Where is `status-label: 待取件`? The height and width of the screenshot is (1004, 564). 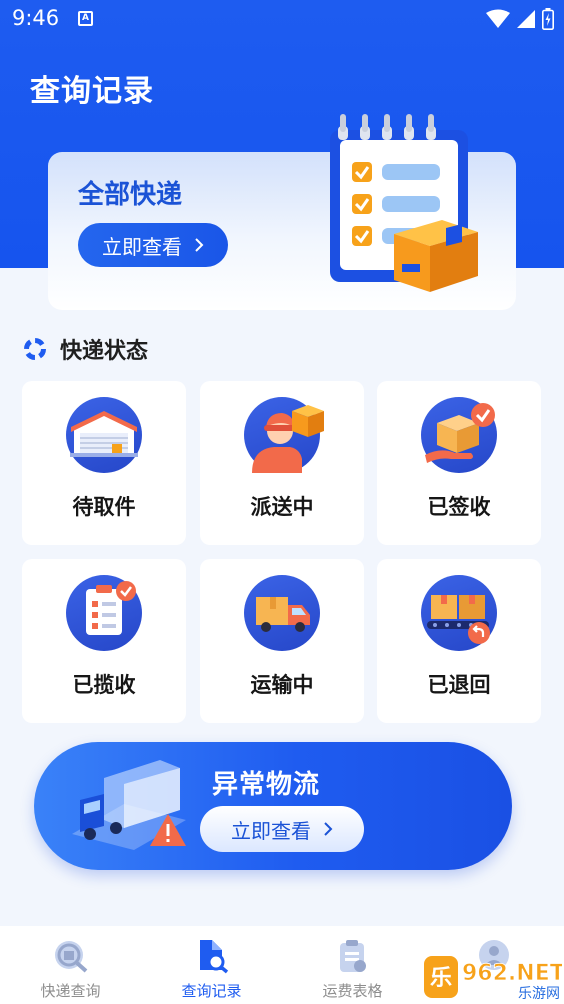
status-label: 待取件 is located at coordinates (104, 507).